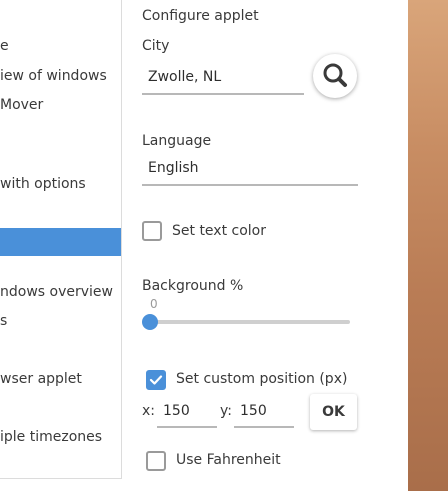  Describe the element at coordinates (22, 105) in the screenshot. I see `list-item-label: Mover` at that location.